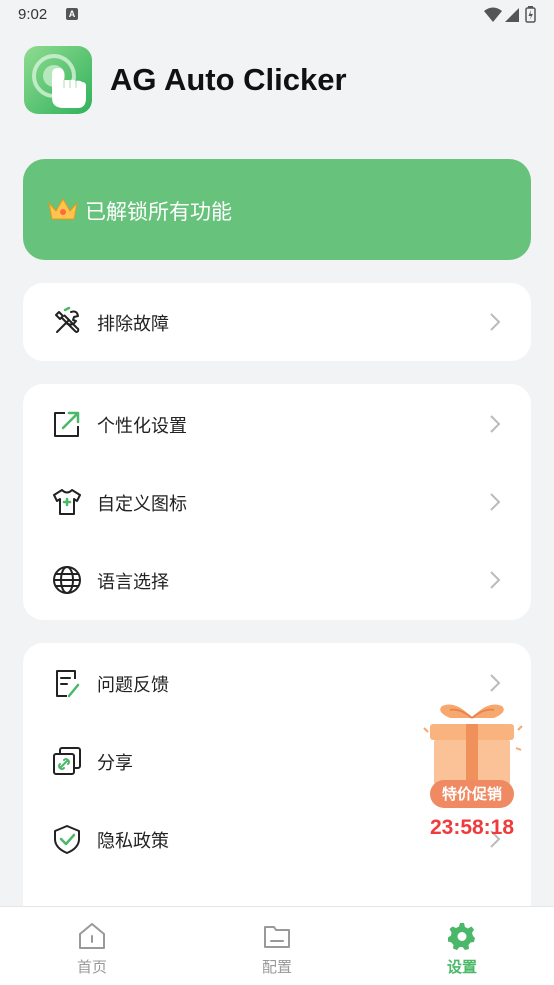 This screenshot has width=554, height=985. What do you see at coordinates (473, 744) in the screenshot?
I see `gift-box-icon` at bounding box center [473, 744].